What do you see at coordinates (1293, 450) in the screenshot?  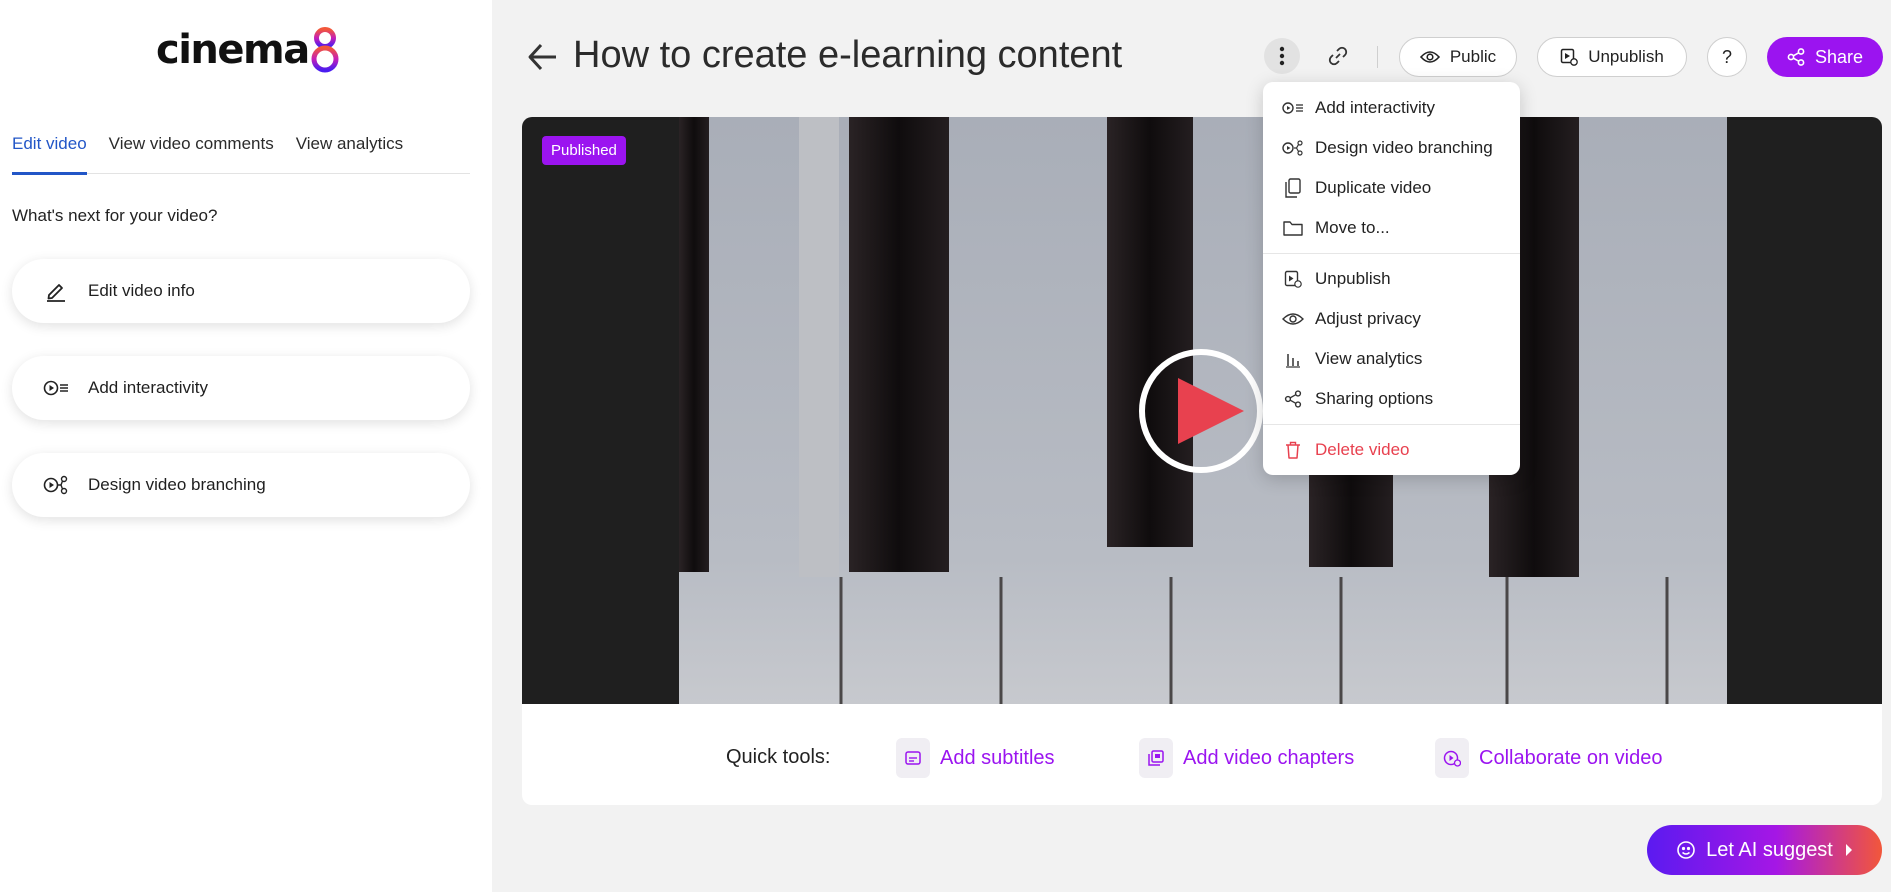 I see `trash-icon` at bounding box center [1293, 450].